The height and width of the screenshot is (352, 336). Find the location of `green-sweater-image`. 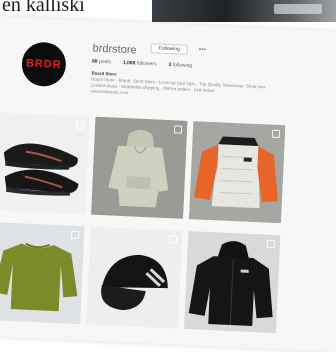

green-sweater-image is located at coordinates (39, 277).